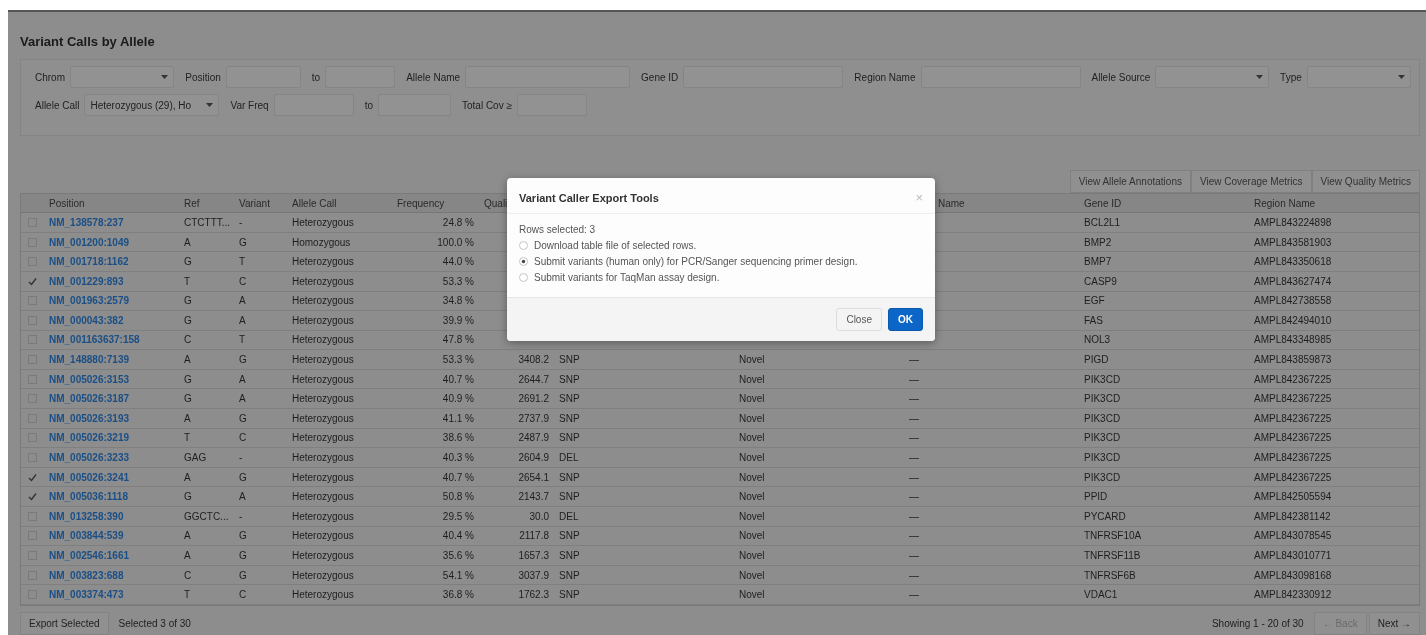 The width and height of the screenshot is (1426, 635). I want to click on position-link: NM_001200:1049, so click(89, 242).